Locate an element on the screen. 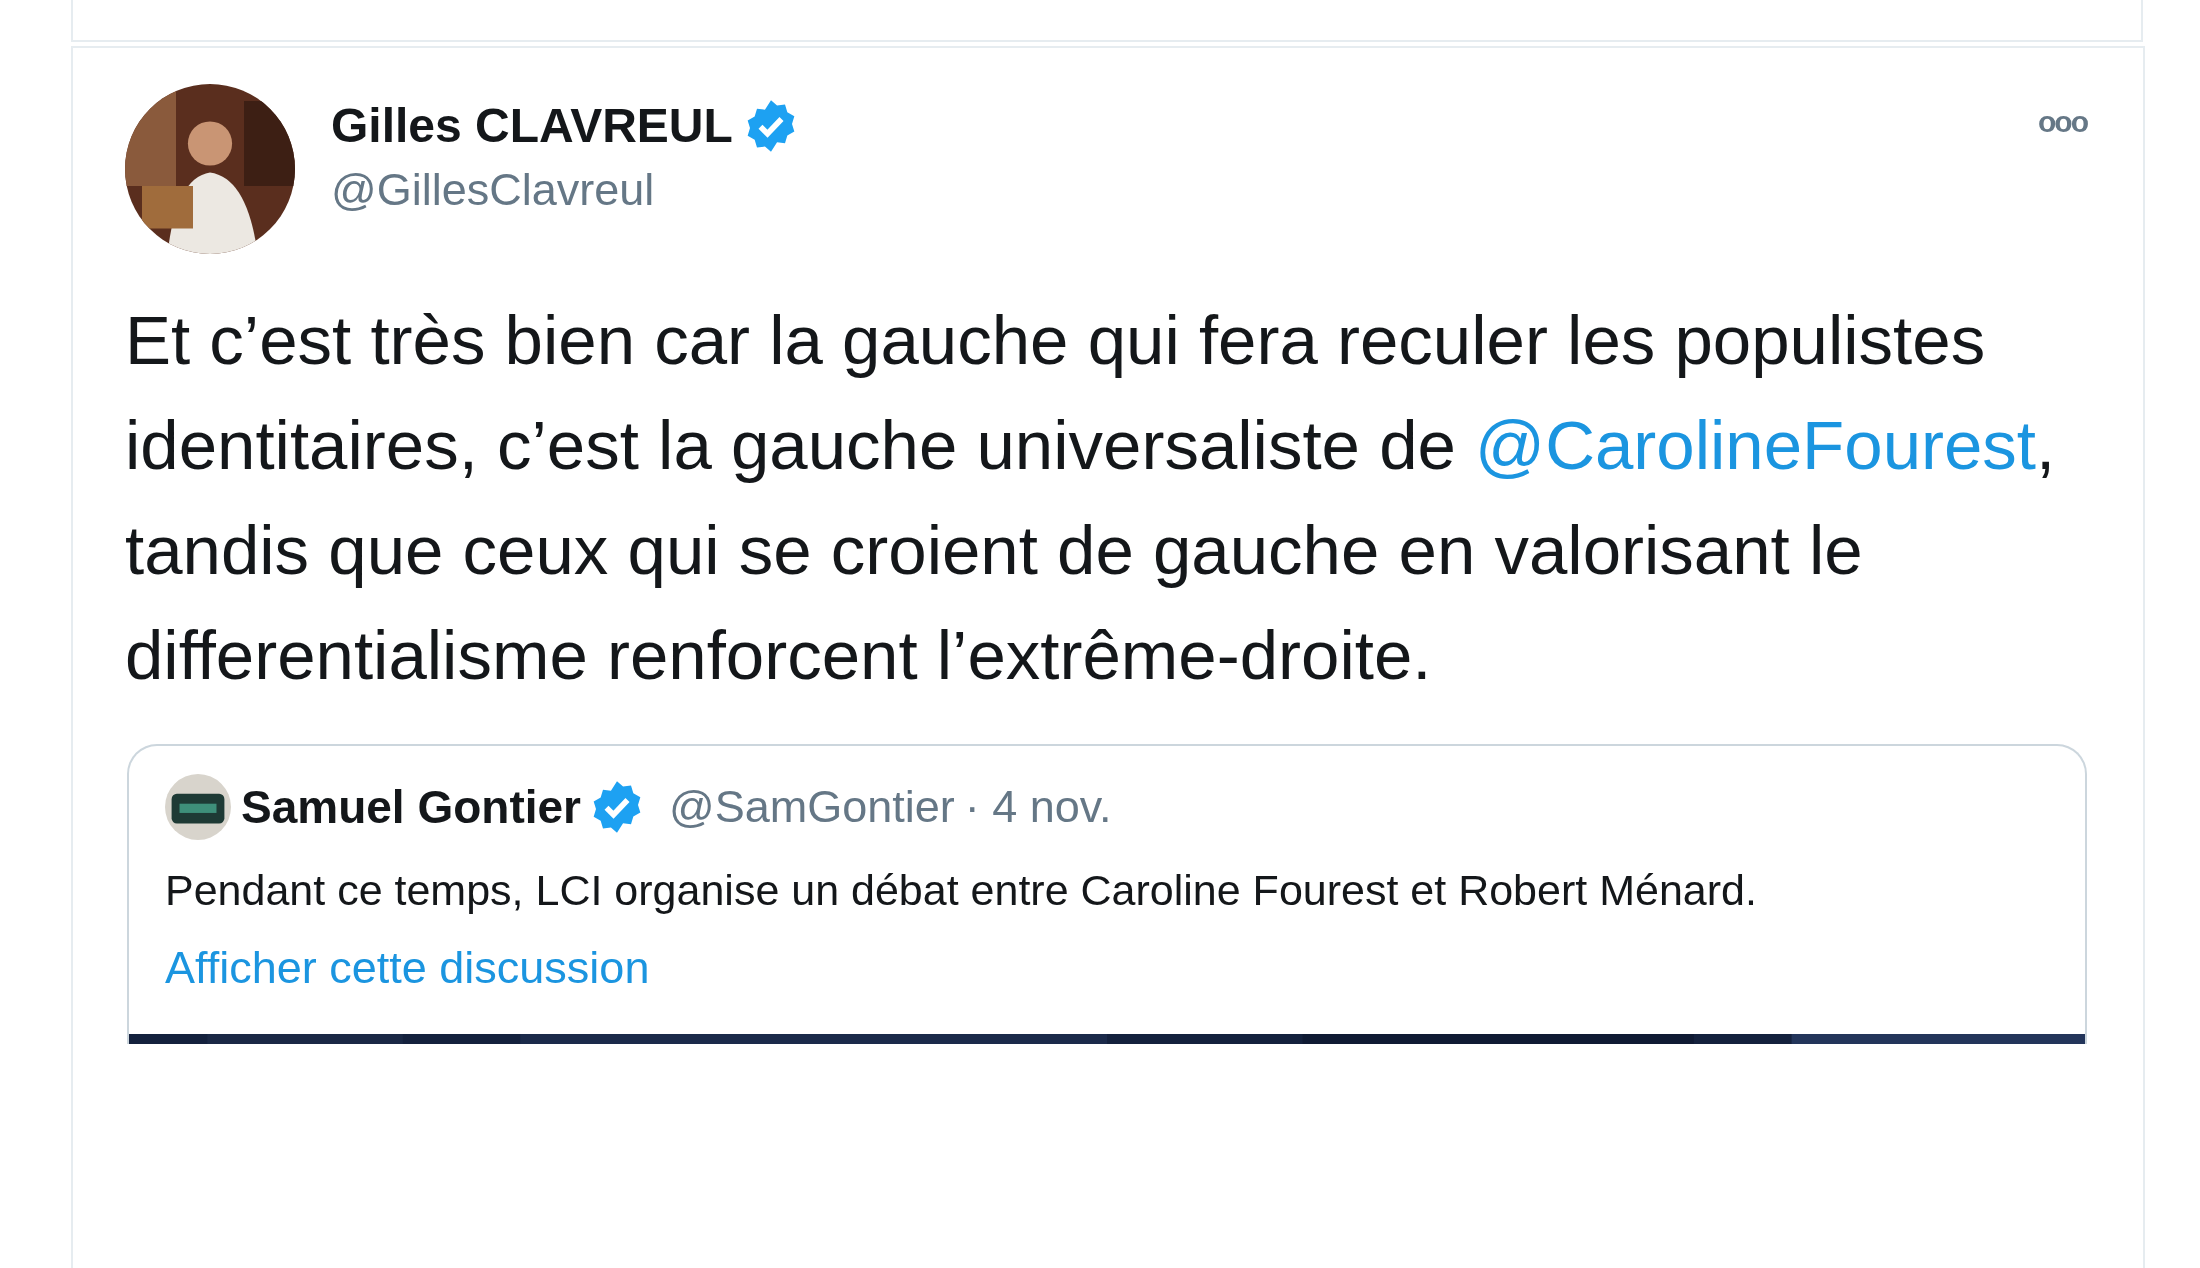  show-thread-link: Afficher cette discussion is located at coordinates (407, 968).